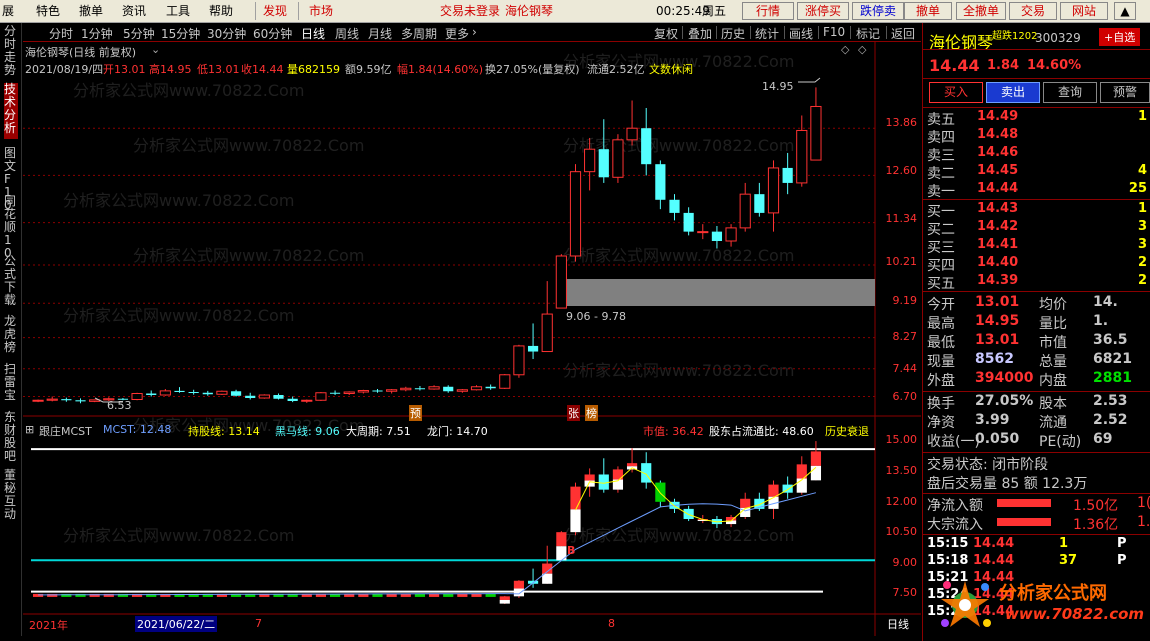 The width and height of the screenshot is (1150, 641). Describe the element at coordinates (419, 33) in the screenshot. I see `period-multi: 多周期` at that location.